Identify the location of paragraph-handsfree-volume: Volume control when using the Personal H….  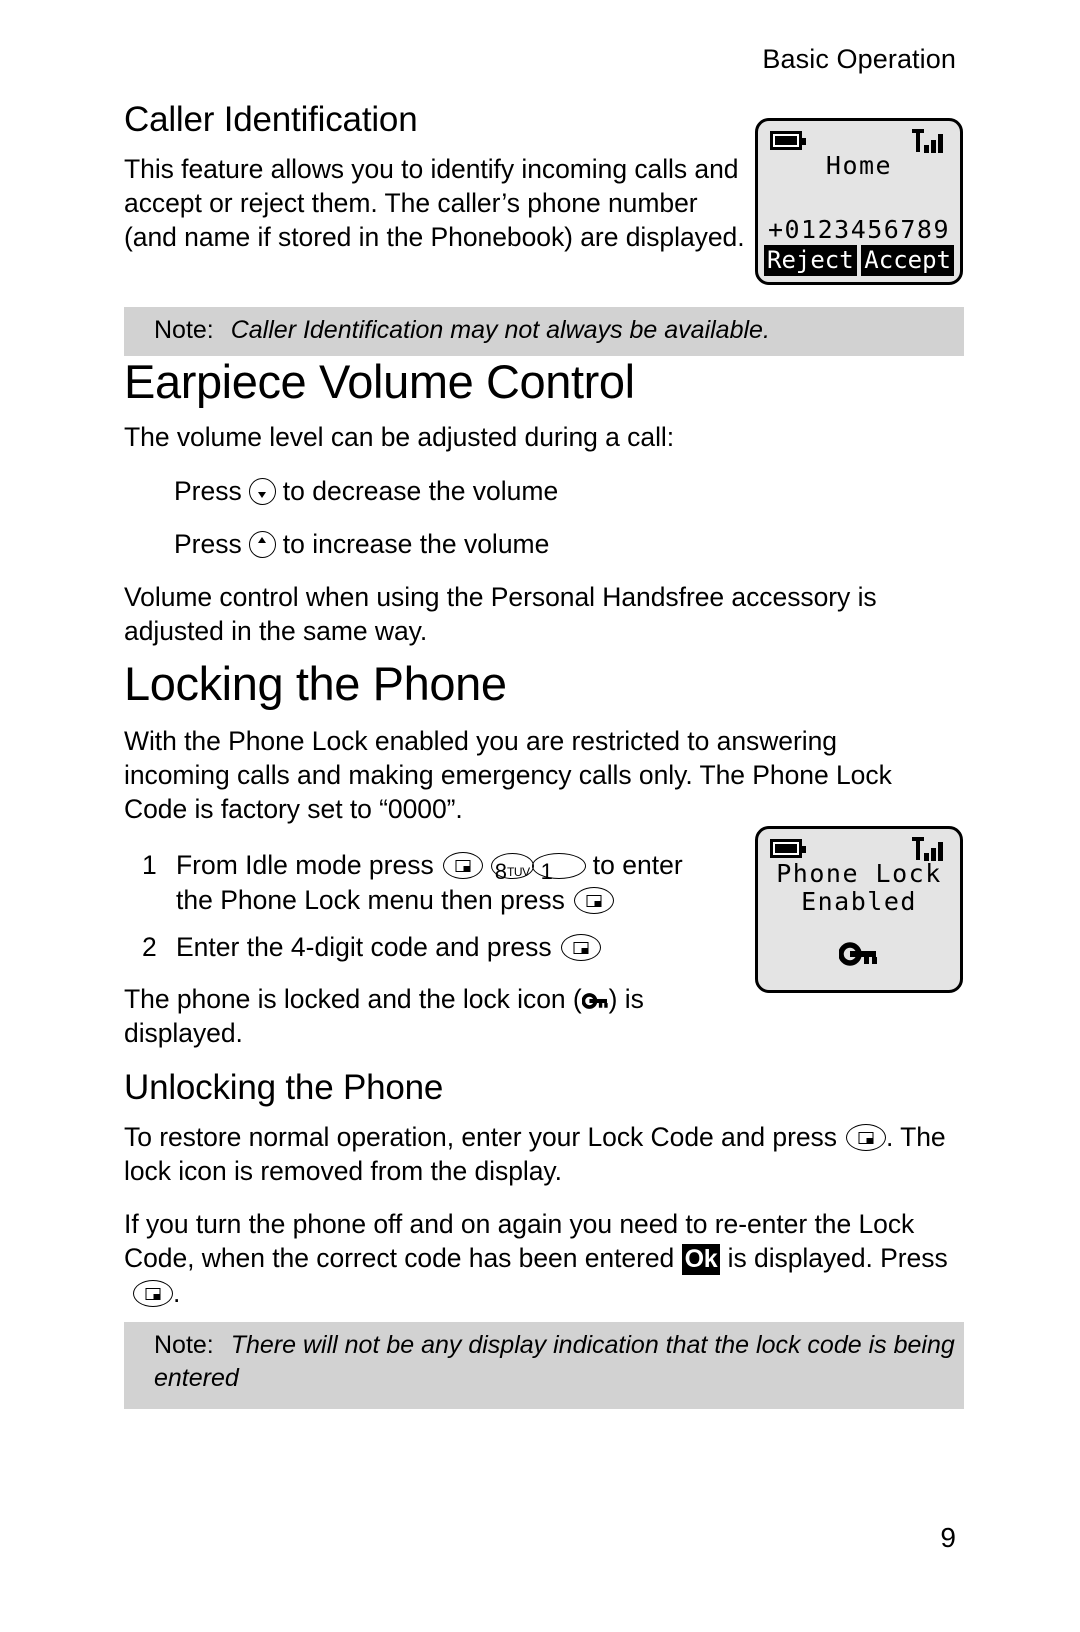
(500, 614).